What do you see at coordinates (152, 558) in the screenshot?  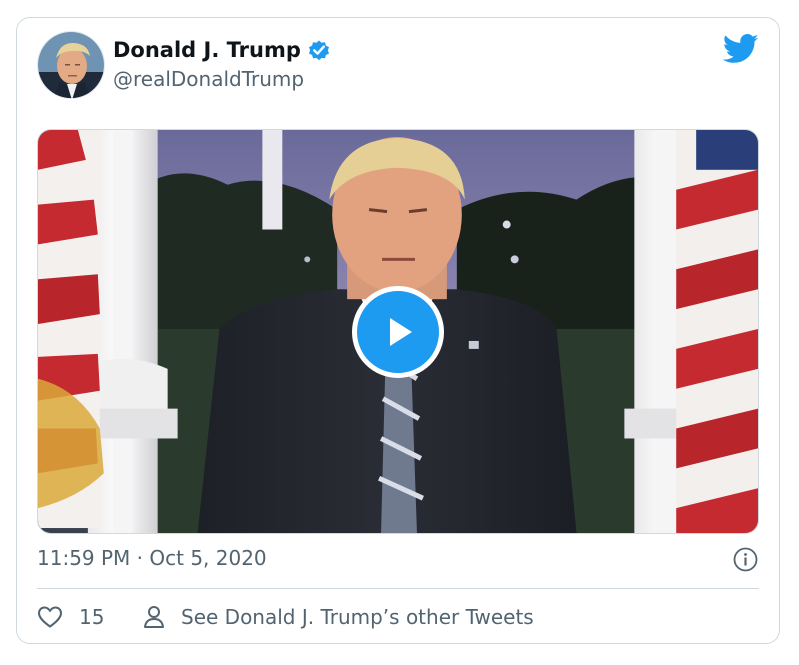 I see `tweet-timestamp: 11:59 PM · Oct 5, 2020` at bounding box center [152, 558].